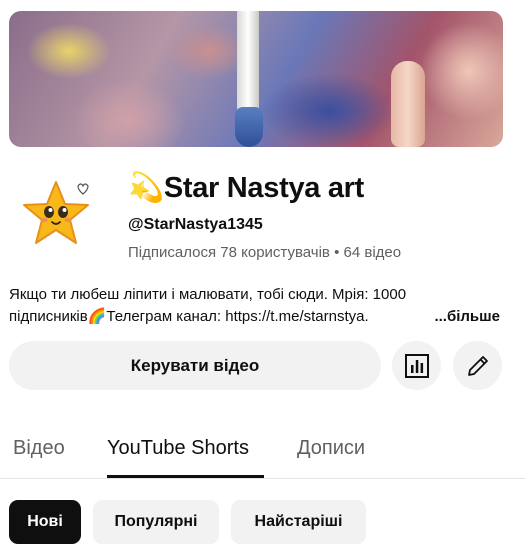  I want to click on subscriber-count: Підписалося 78 користувачів, so click(229, 252).